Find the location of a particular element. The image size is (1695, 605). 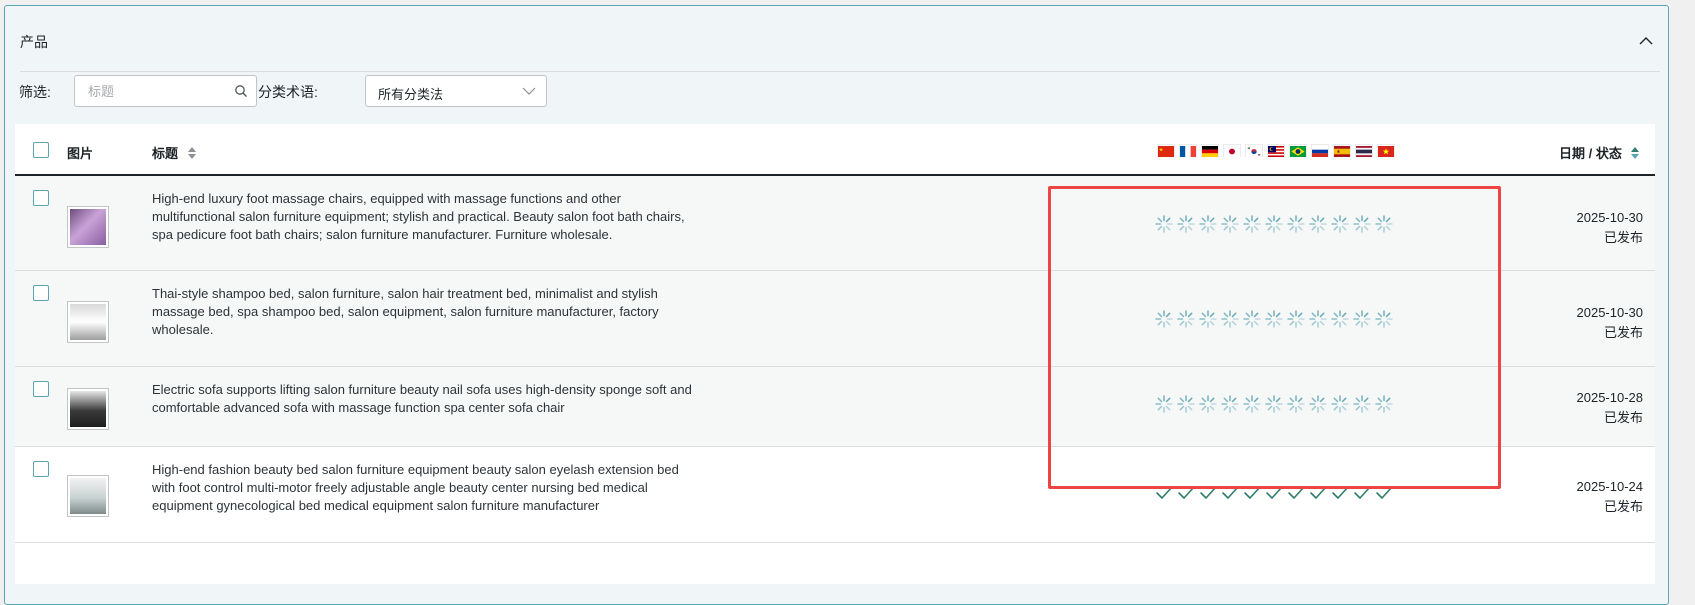

thailand-flag-icon is located at coordinates (1364, 150).